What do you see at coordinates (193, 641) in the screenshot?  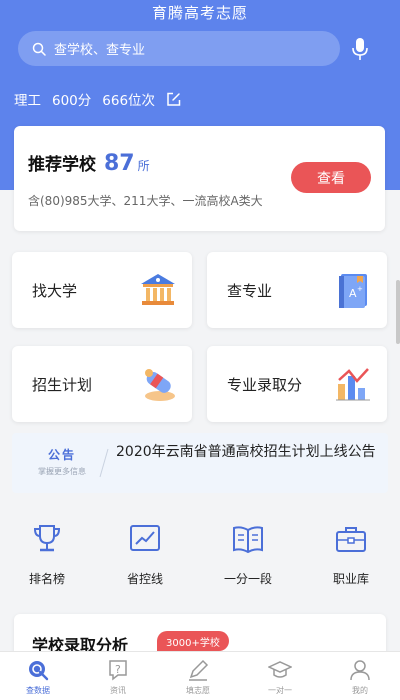 I see `school-count-badge: 3000+学校` at bounding box center [193, 641].